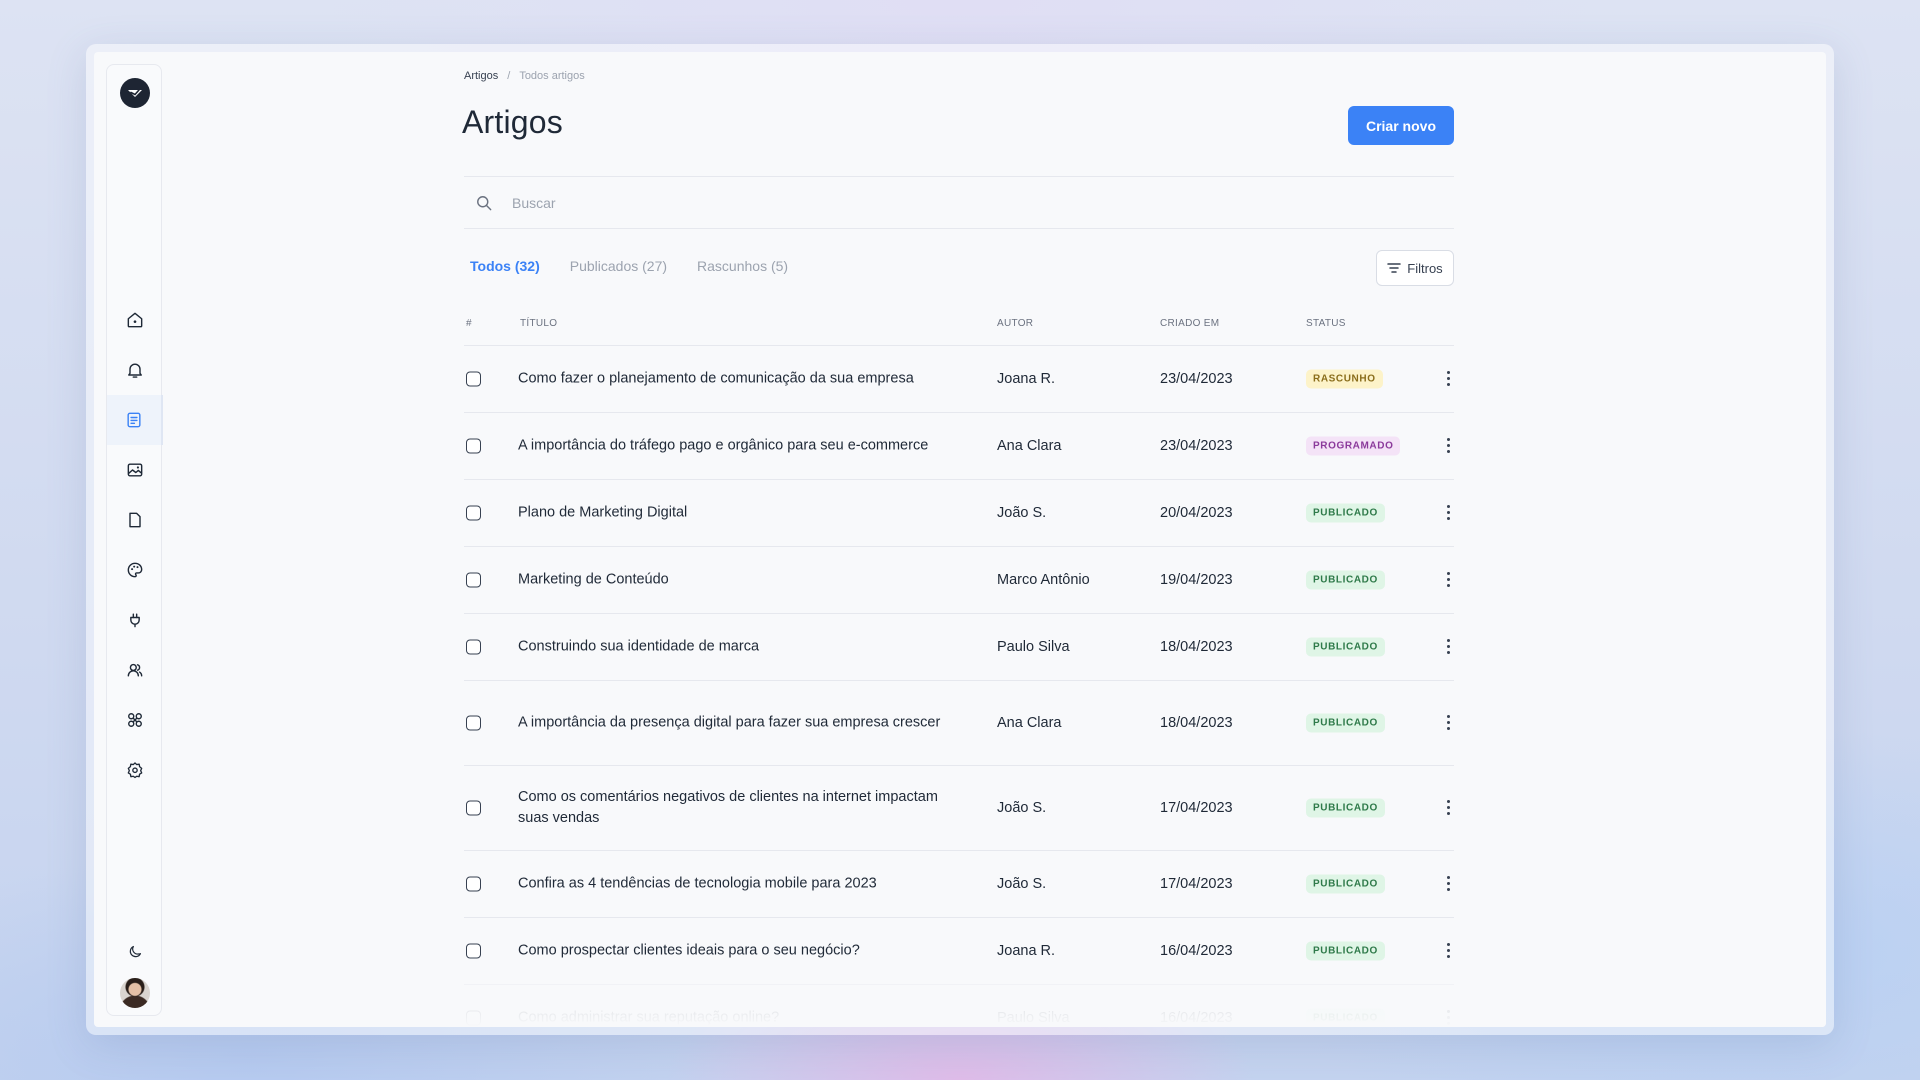  What do you see at coordinates (481, 76) in the screenshot?
I see `breadcrumb-root: Artigos` at bounding box center [481, 76].